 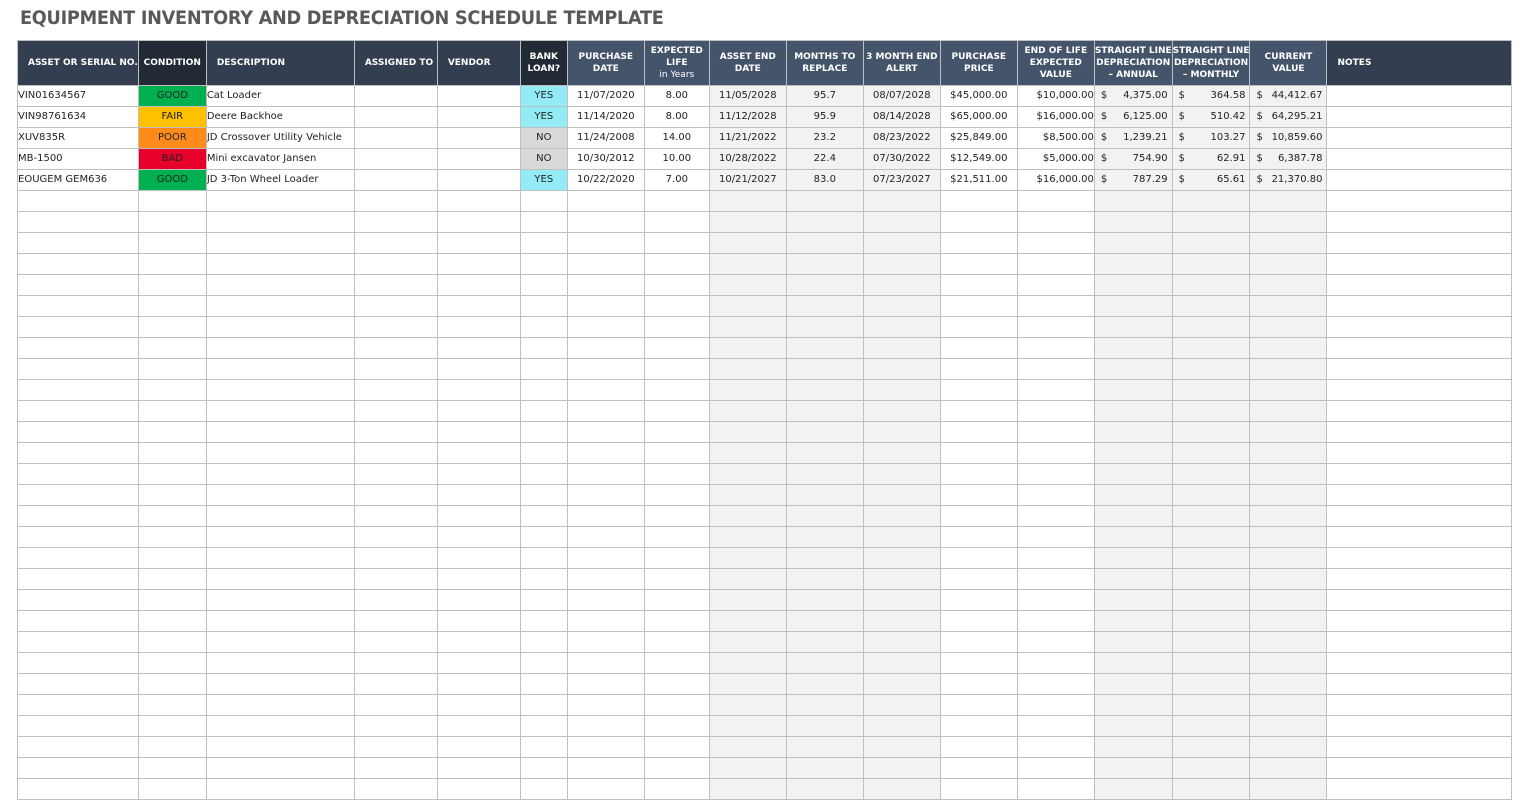 What do you see at coordinates (824, 96) in the screenshot?
I see `cell-months-to-replace: 95.7` at bounding box center [824, 96].